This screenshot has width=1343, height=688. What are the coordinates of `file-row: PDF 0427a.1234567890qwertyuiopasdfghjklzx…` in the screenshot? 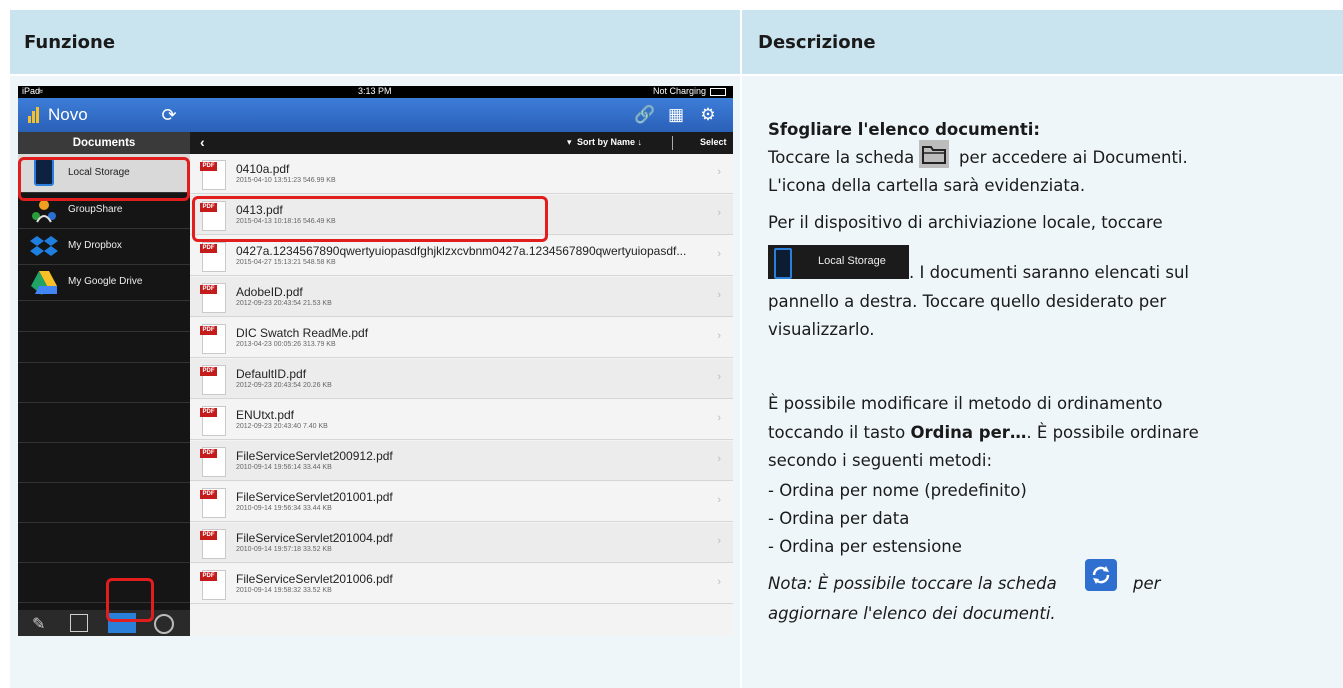 It's located at (461, 256).